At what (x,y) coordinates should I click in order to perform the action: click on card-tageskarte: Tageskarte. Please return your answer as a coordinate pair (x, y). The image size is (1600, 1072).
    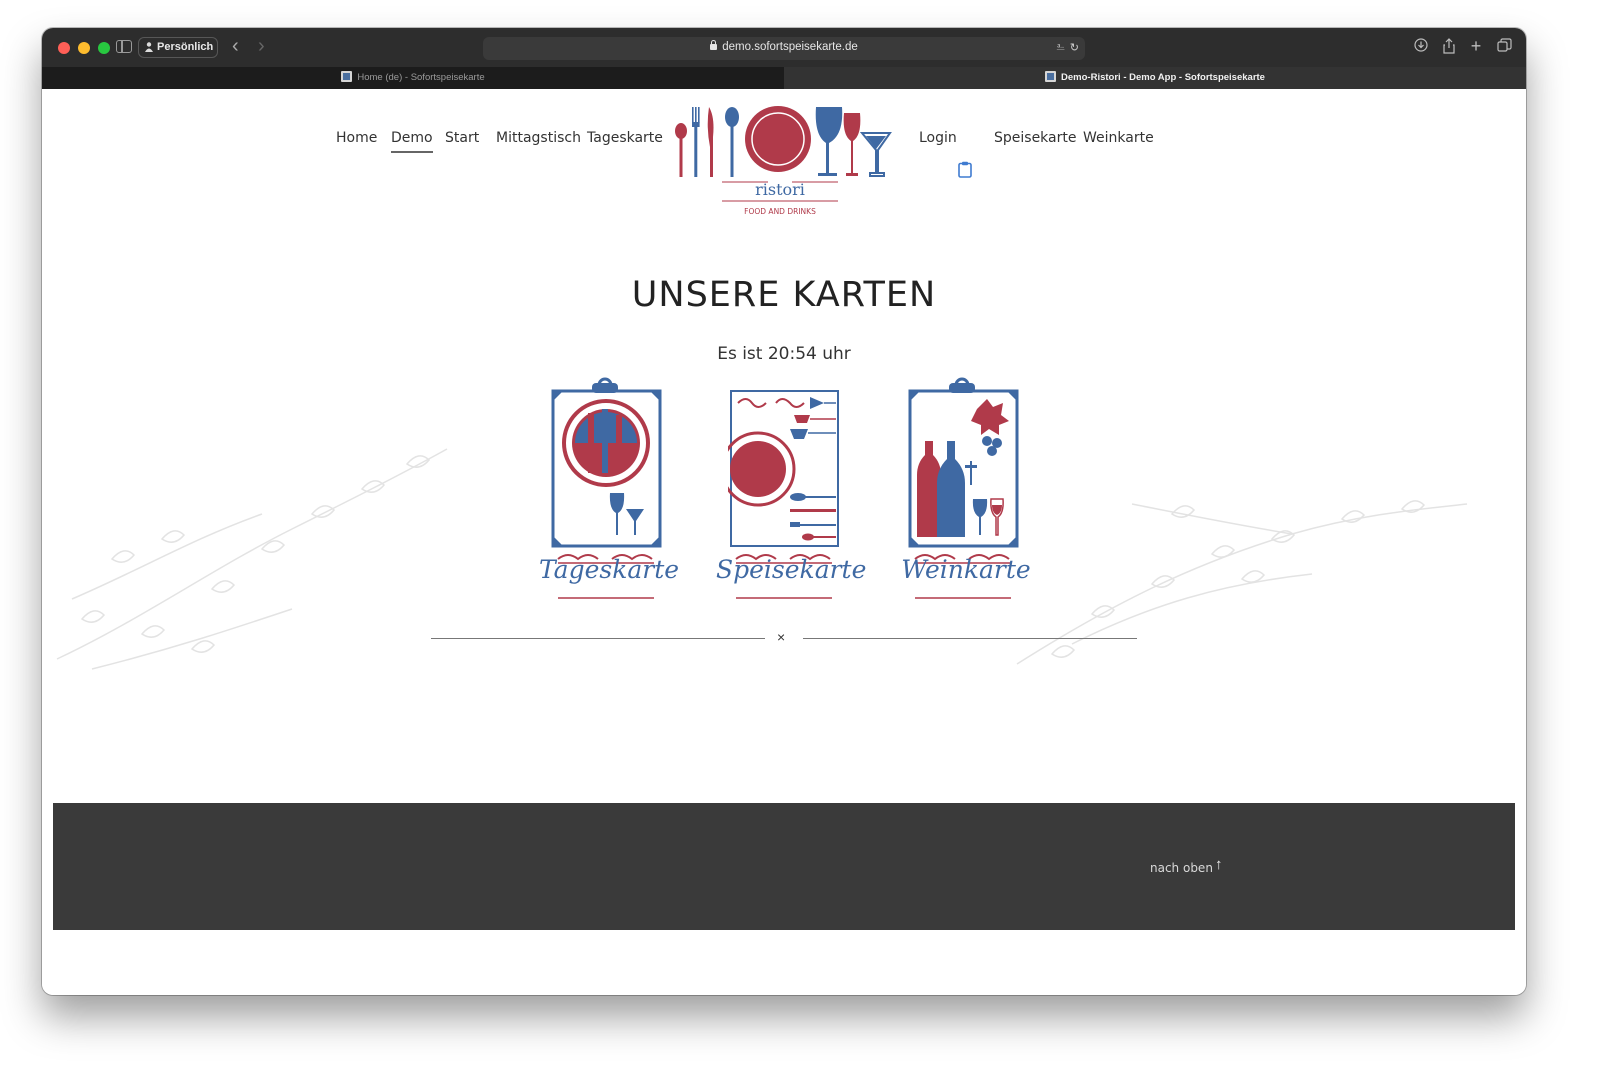
    Looking at the image, I should click on (609, 489).